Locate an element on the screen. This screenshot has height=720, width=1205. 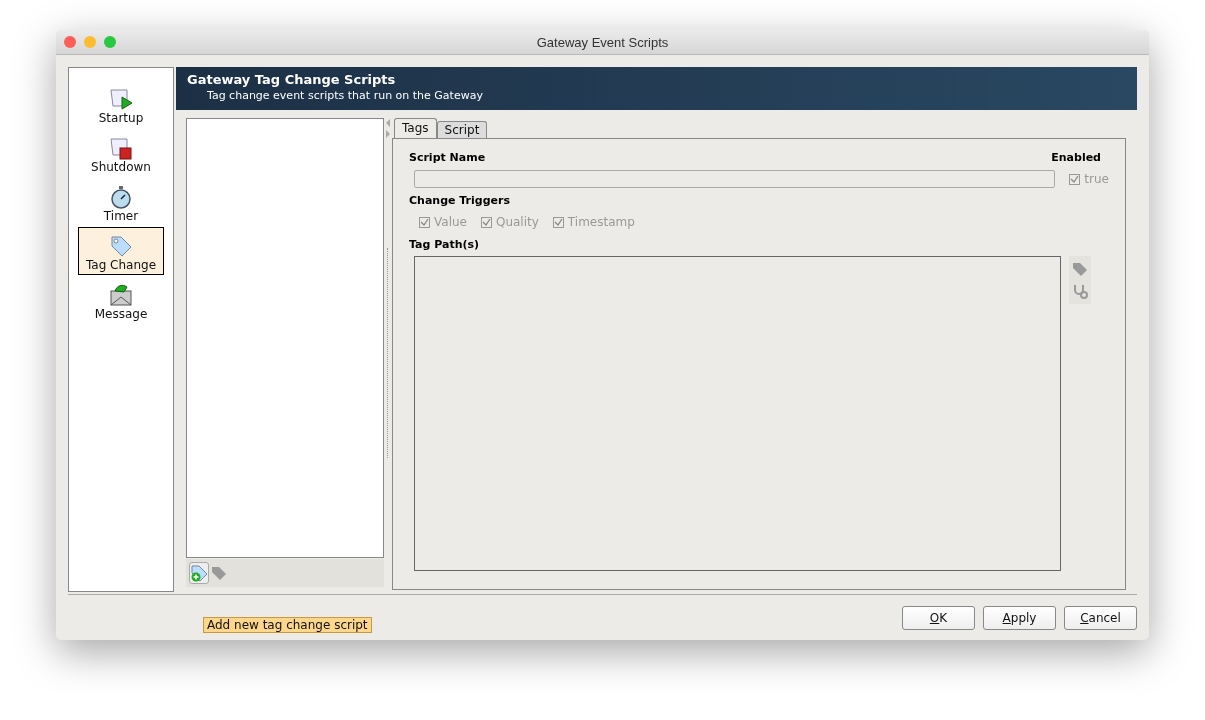
sidebar-item: Shutdown is located at coordinates (121, 153).